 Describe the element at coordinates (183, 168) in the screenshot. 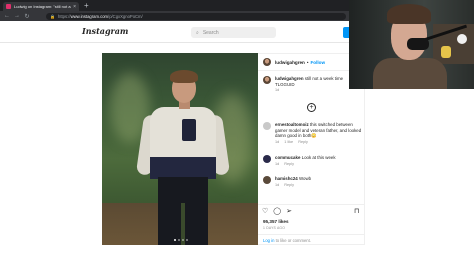

I see `jacket-band` at that location.